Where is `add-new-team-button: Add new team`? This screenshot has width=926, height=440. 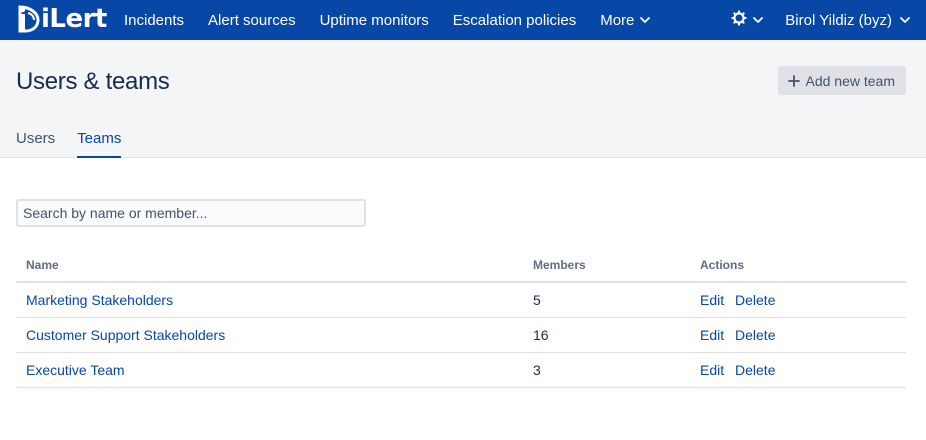 add-new-team-button: Add new team is located at coordinates (841, 80).